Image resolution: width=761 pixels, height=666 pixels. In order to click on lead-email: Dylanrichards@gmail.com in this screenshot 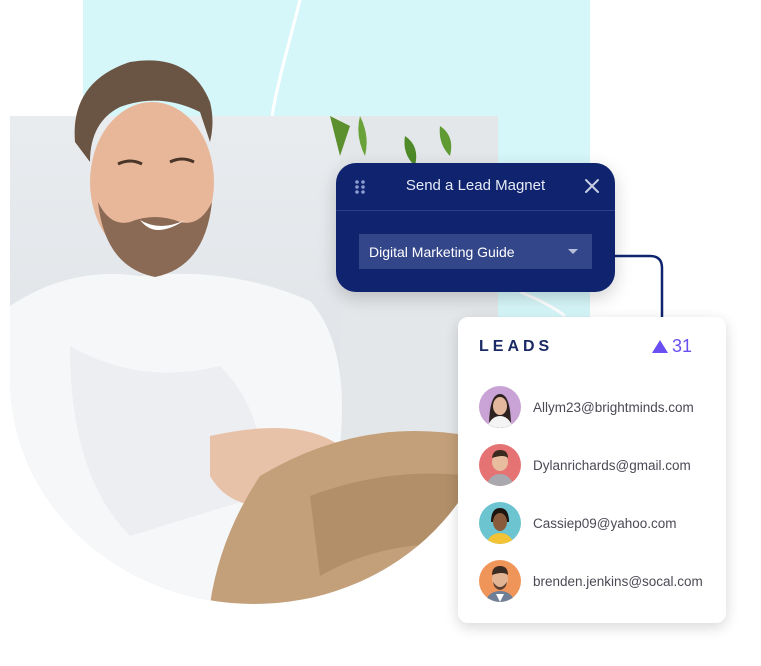, I will do `click(612, 465)`.